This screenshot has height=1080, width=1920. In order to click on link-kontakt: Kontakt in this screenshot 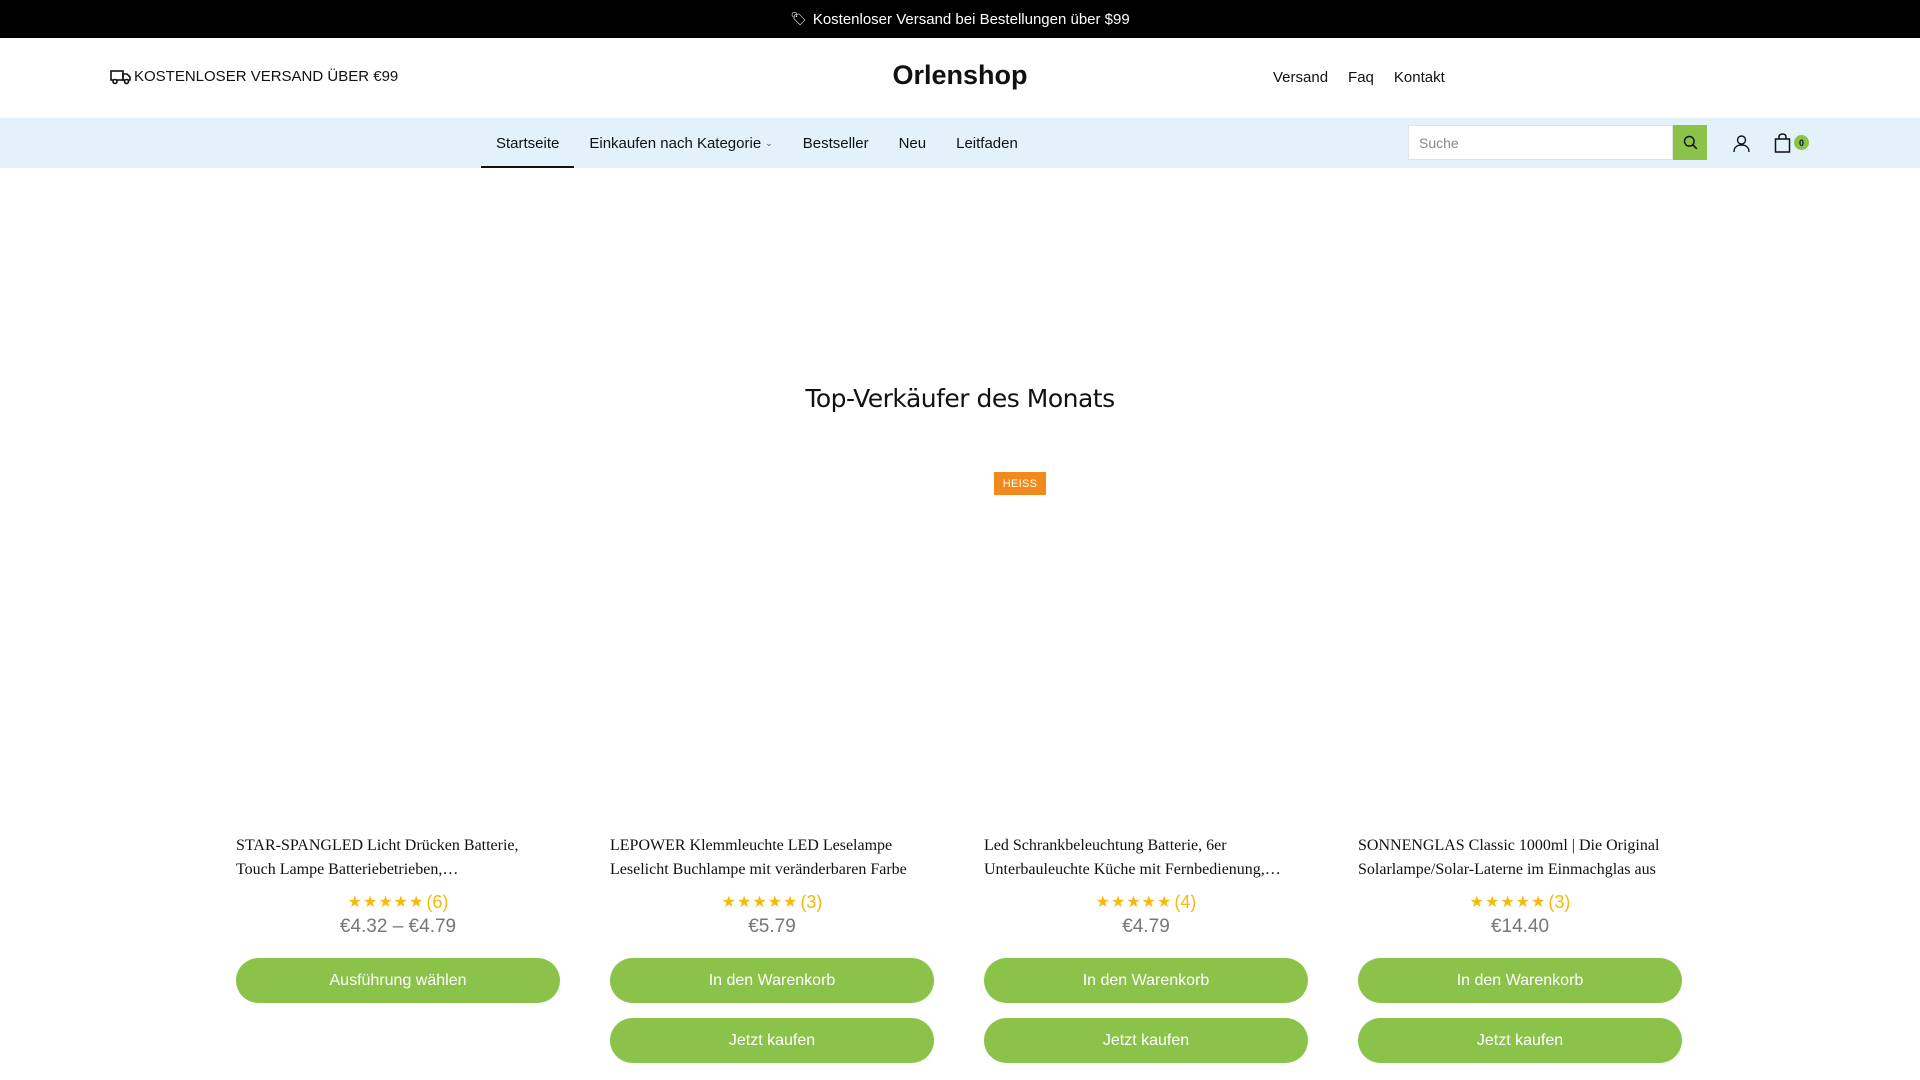, I will do `click(1419, 77)`.